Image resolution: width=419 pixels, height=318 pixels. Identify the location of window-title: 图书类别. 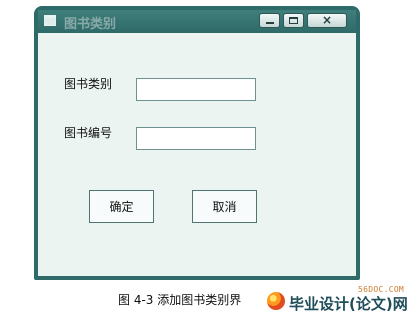
(90, 24).